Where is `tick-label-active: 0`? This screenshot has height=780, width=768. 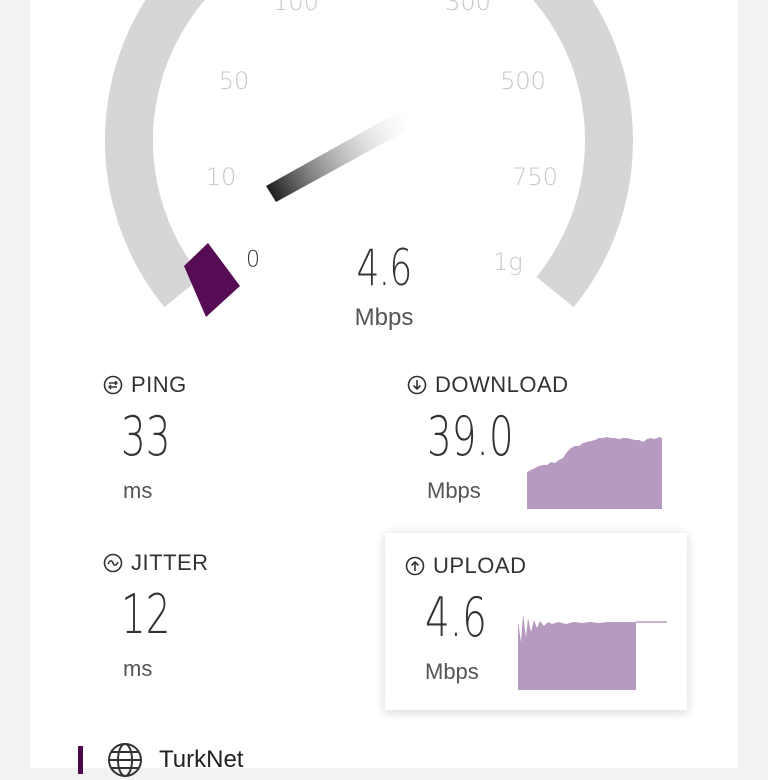 tick-label-active: 0 is located at coordinates (253, 260).